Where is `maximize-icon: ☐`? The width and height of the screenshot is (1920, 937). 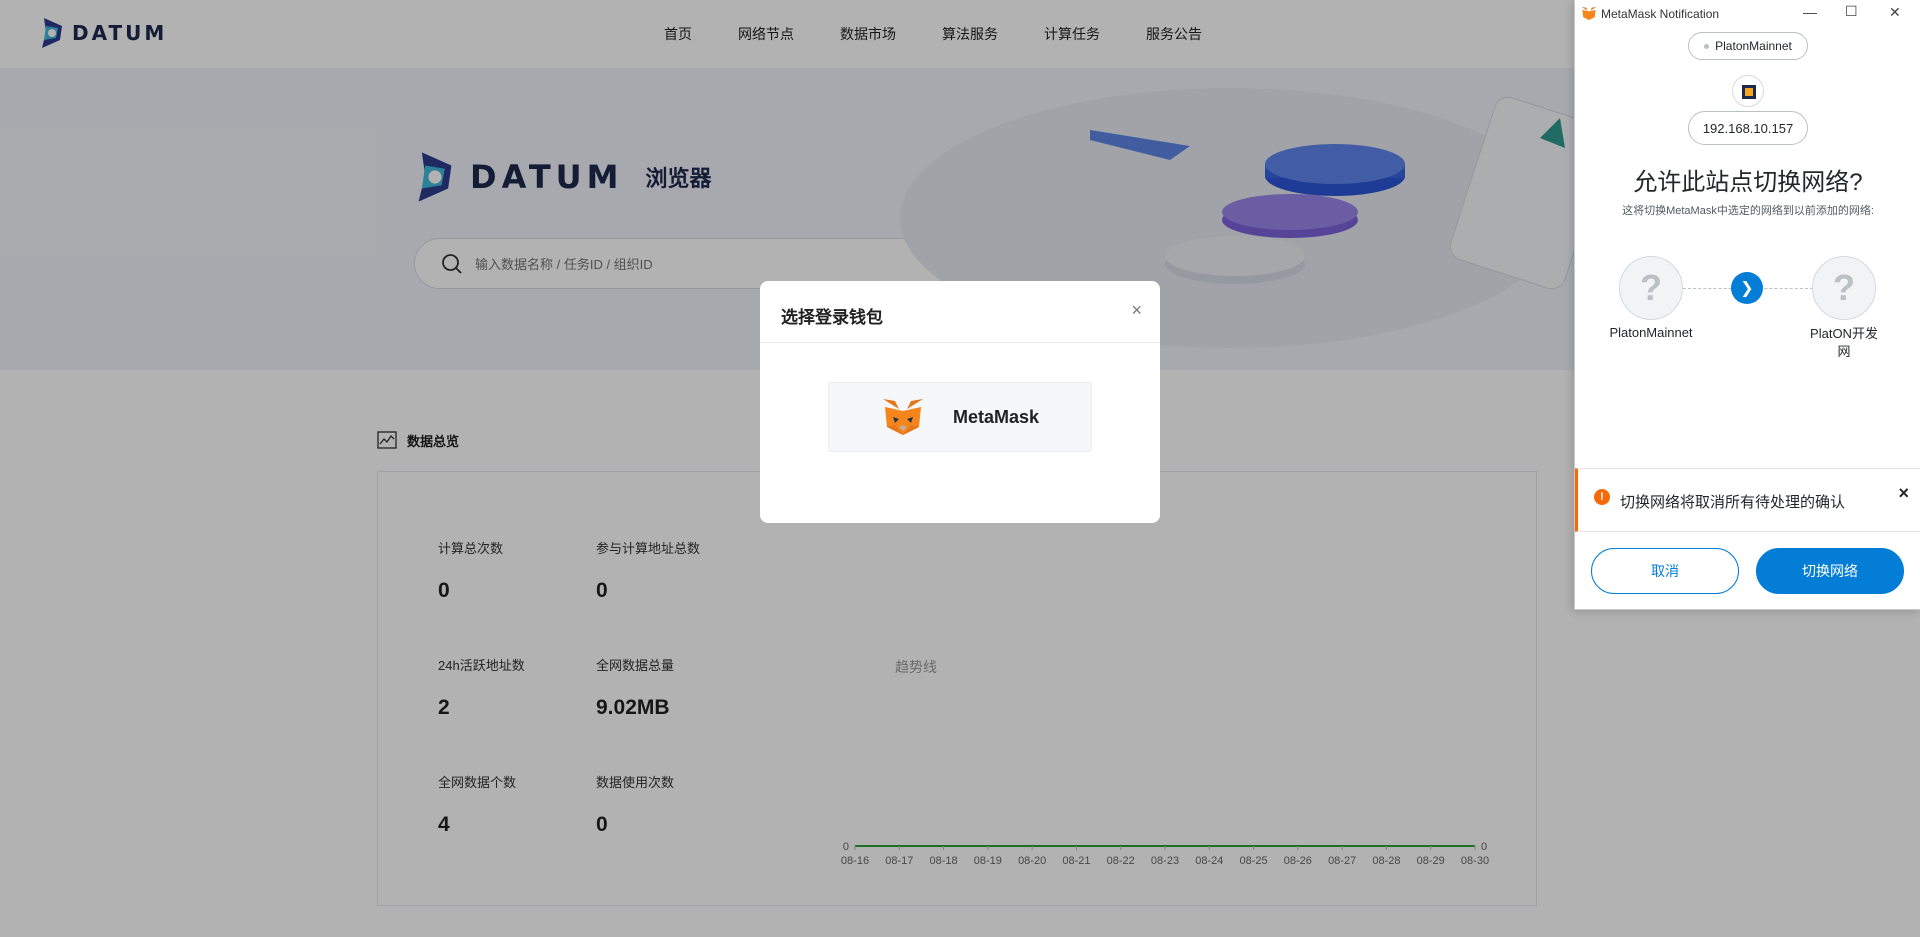 maximize-icon: ☐ is located at coordinates (1851, 11).